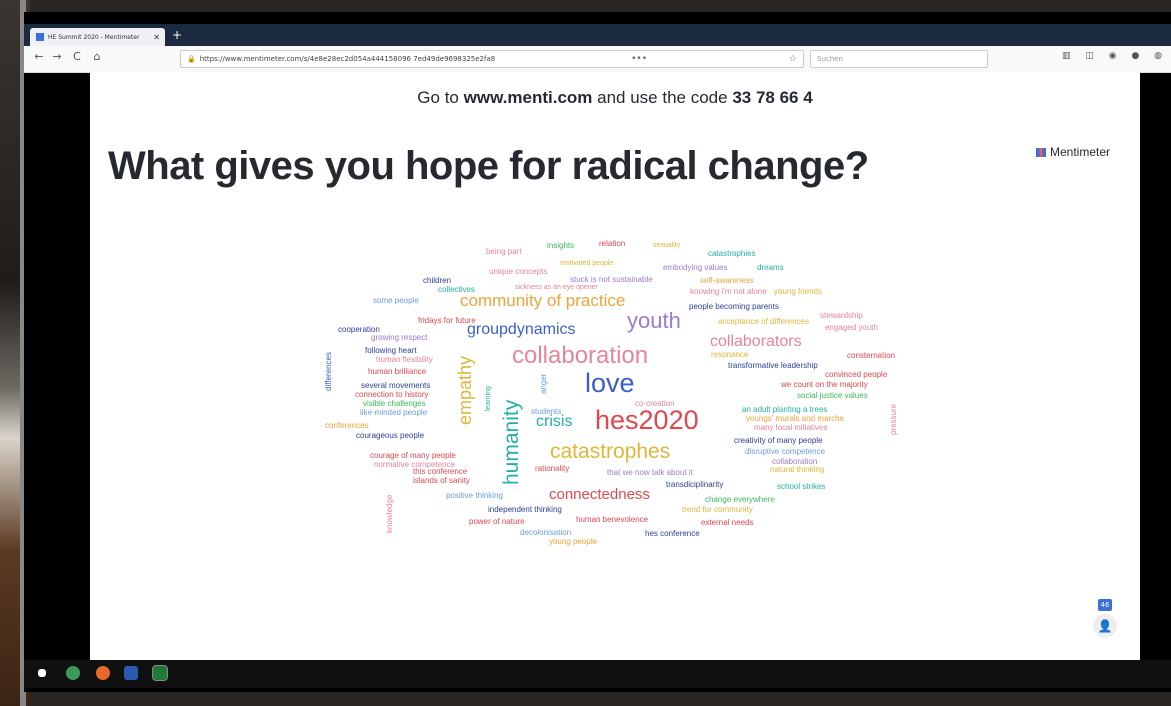  What do you see at coordinates (1105, 626) in the screenshot?
I see `person-icon: 👤` at bounding box center [1105, 626].